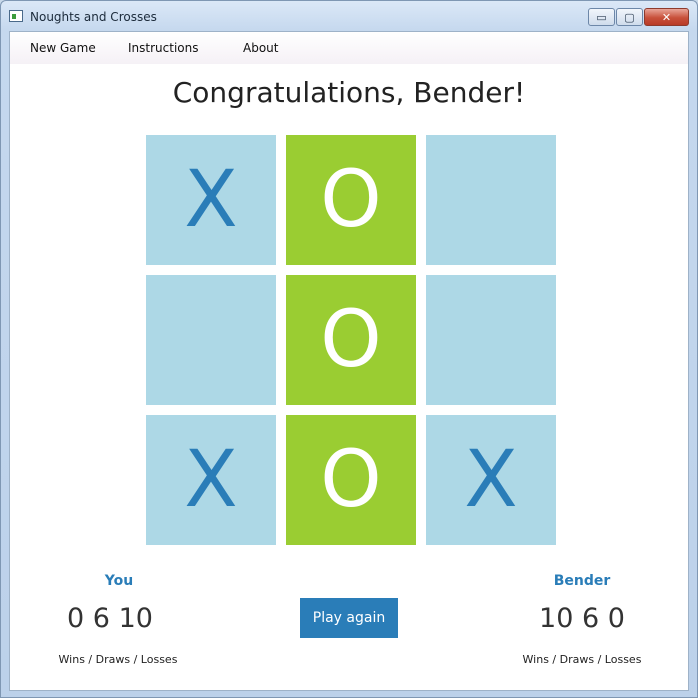  I want to click on minimize-button: ▭, so click(601, 17).